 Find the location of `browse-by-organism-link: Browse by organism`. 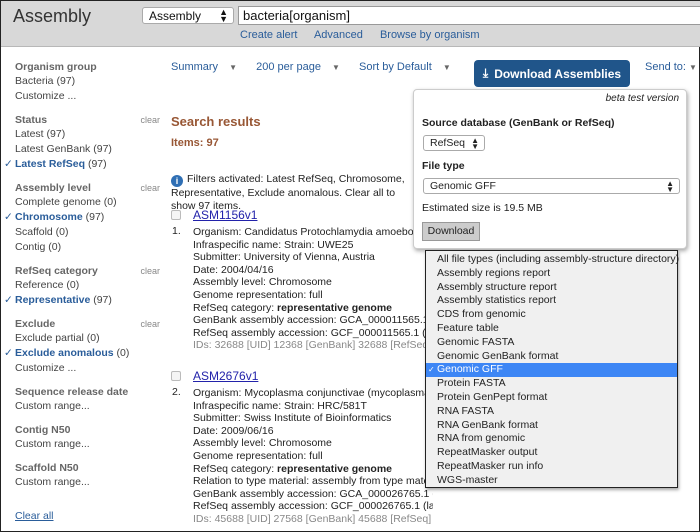

browse-by-organism-link: Browse by organism is located at coordinates (430, 35).